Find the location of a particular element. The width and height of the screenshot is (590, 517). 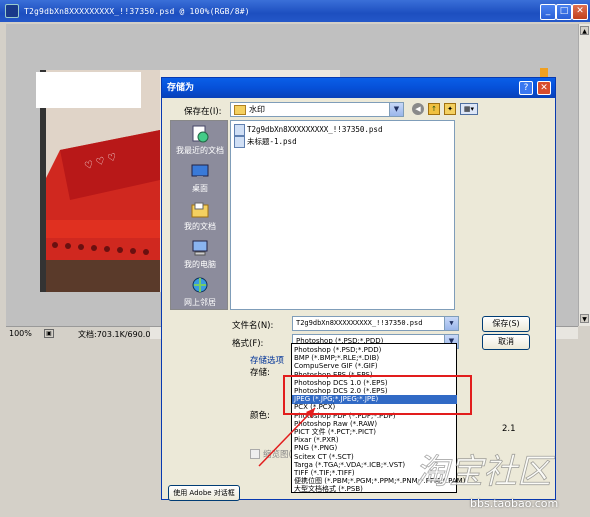

white-overlay-bar is located at coordinates (88, 90).